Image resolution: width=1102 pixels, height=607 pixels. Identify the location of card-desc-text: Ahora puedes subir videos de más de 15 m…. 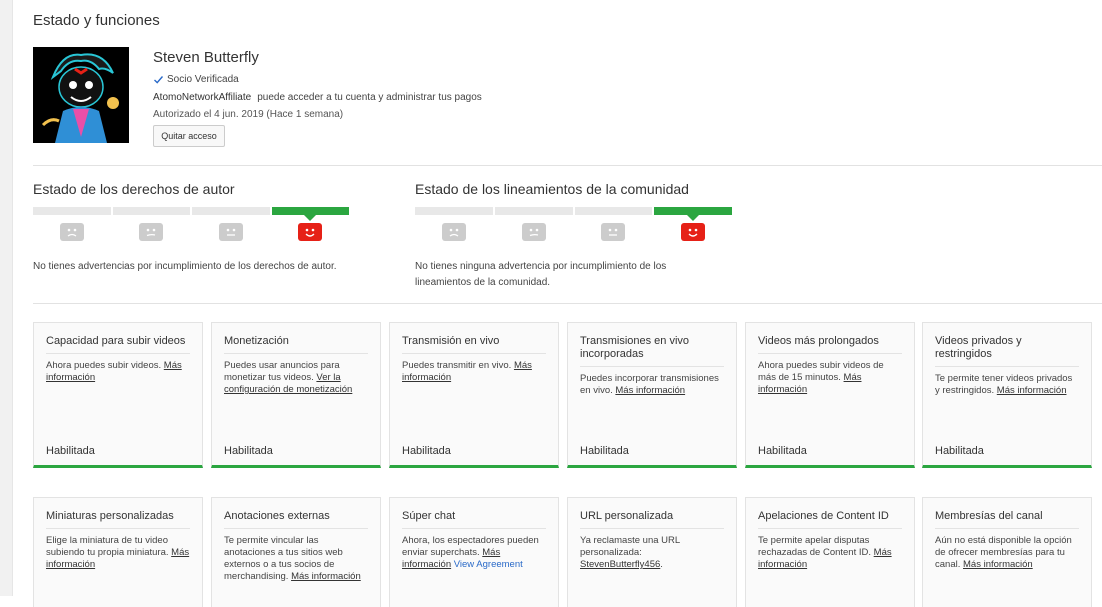
(821, 371).